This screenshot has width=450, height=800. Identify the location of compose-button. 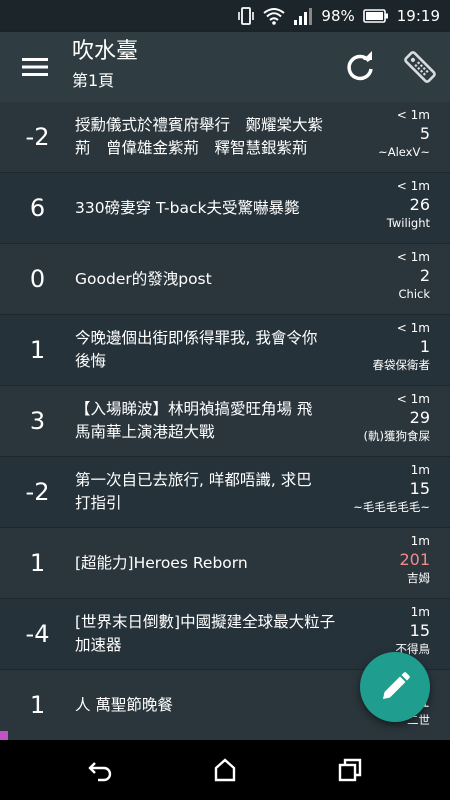
(395, 687).